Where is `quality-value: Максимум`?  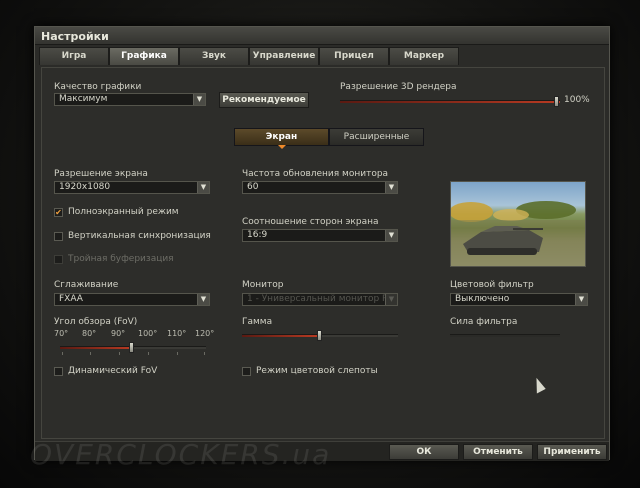
quality-value: Максимум is located at coordinates (83, 99).